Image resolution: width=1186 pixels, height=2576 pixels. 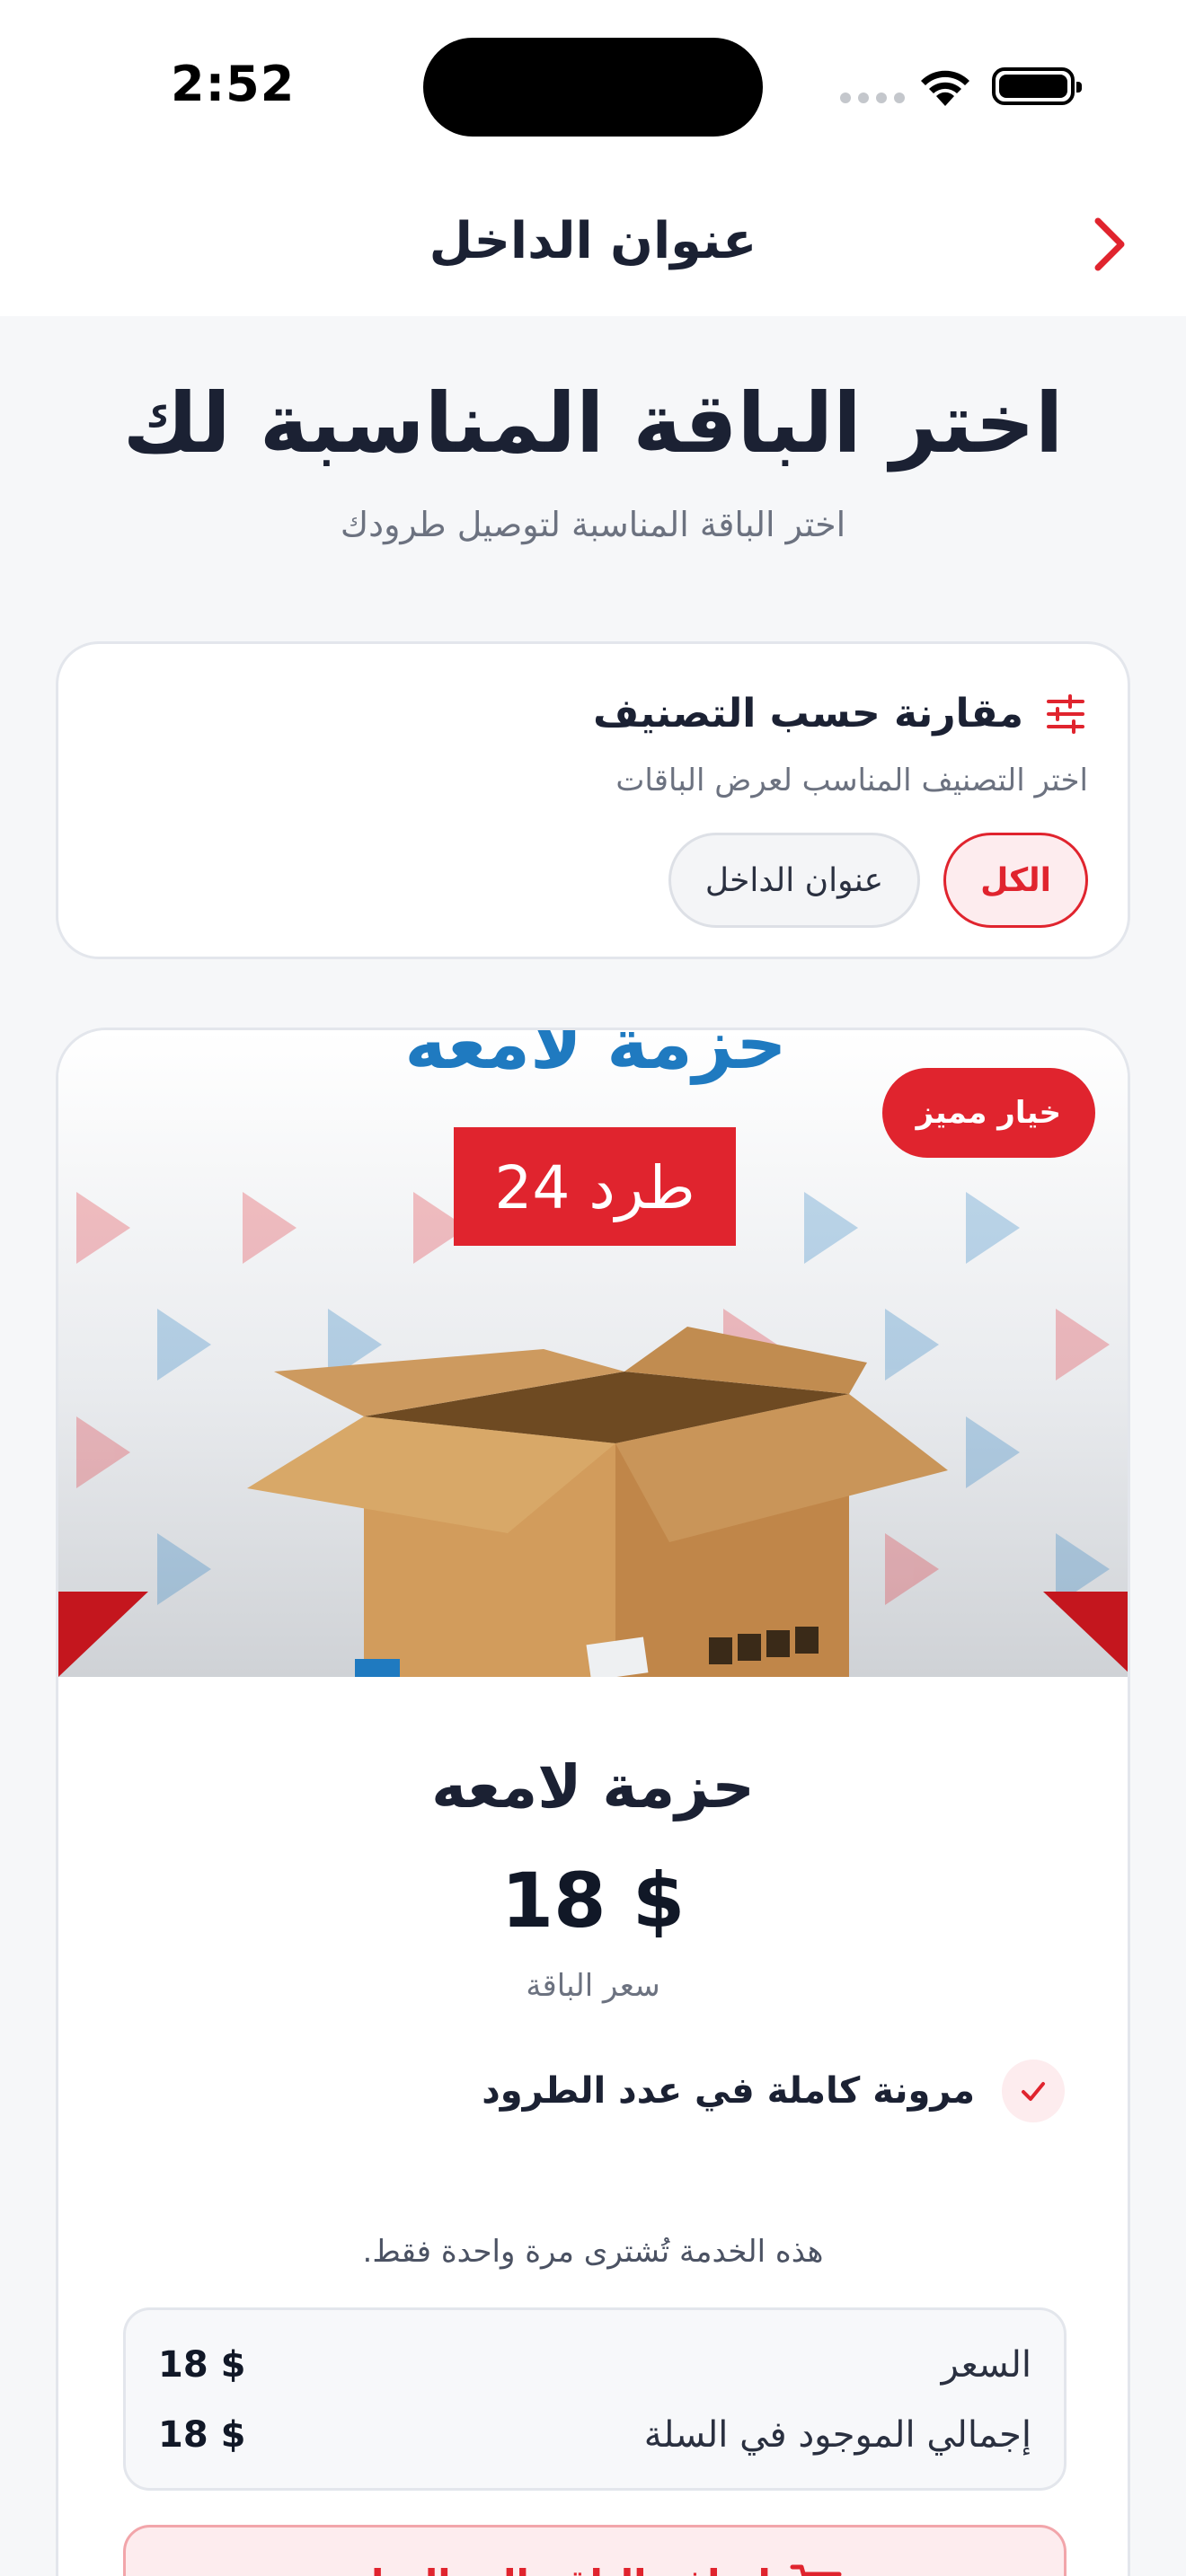 What do you see at coordinates (593, 1986) in the screenshot?
I see `package-price-label: سعر الباقة` at bounding box center [593, 1986].